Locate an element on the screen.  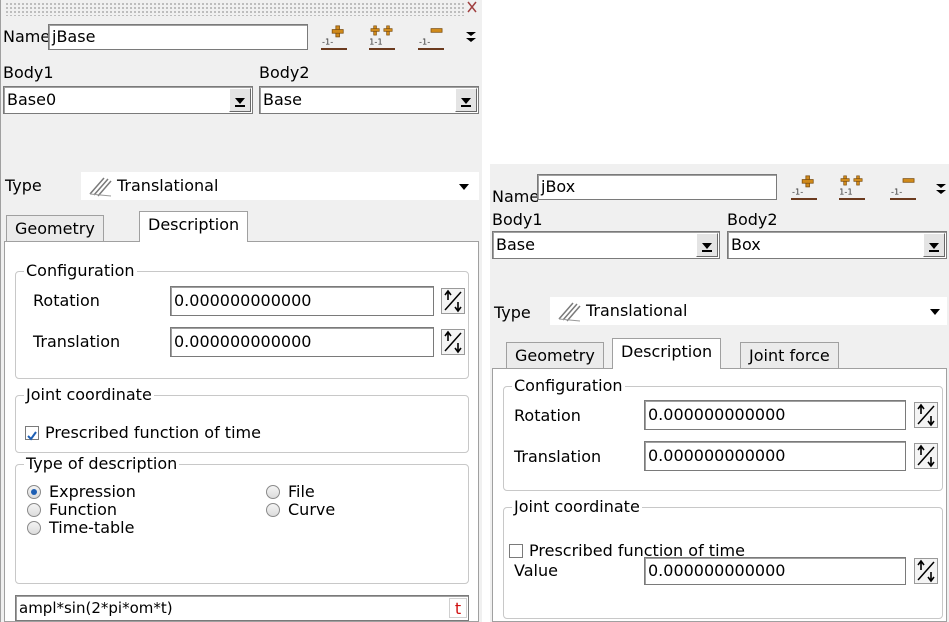
panel-grip is located at coordinates (235, 9).